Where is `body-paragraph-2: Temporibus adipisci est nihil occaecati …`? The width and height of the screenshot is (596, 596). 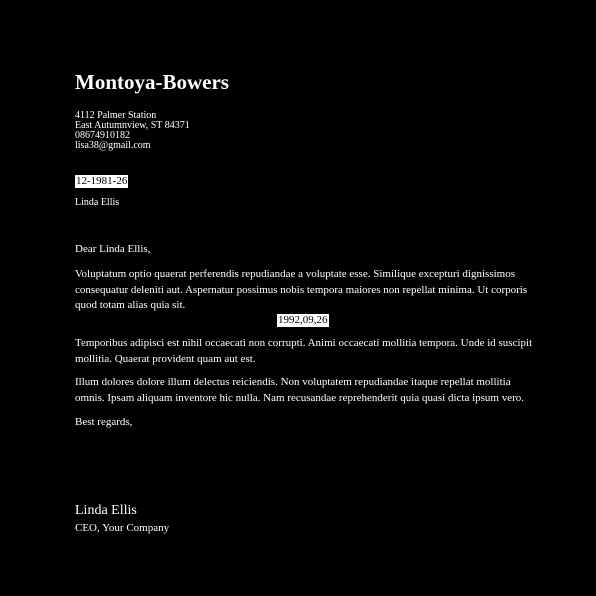 body-paragraph-2: Temporibus adipisci est nihil occaecati … is located at coordinates (304, 351).